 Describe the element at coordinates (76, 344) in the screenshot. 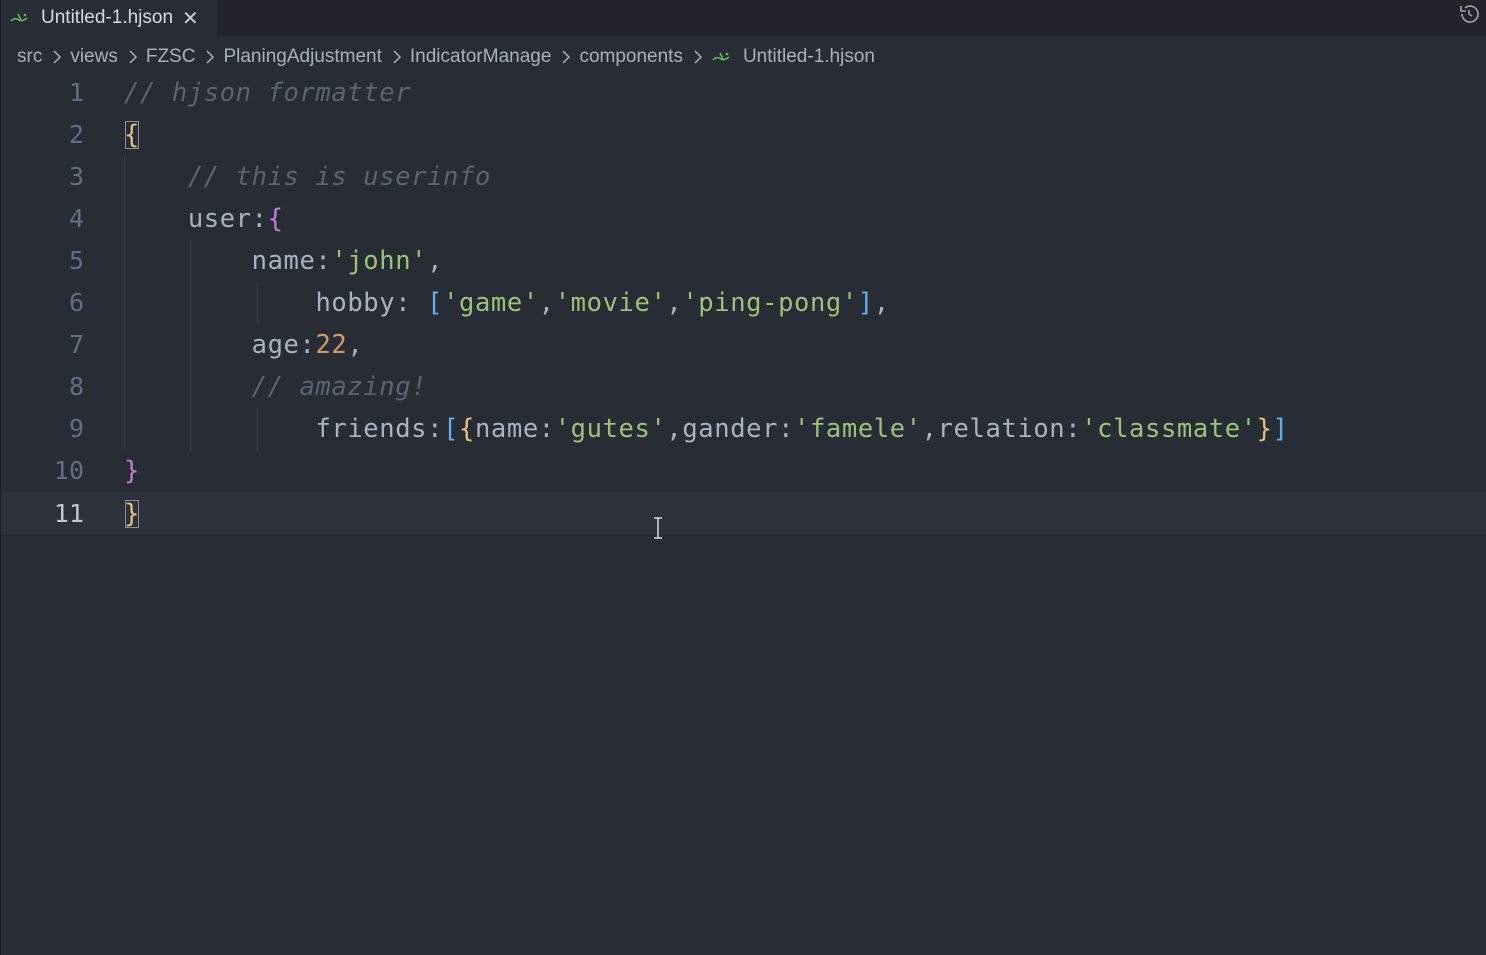

I see `line-number: 7` at that location.